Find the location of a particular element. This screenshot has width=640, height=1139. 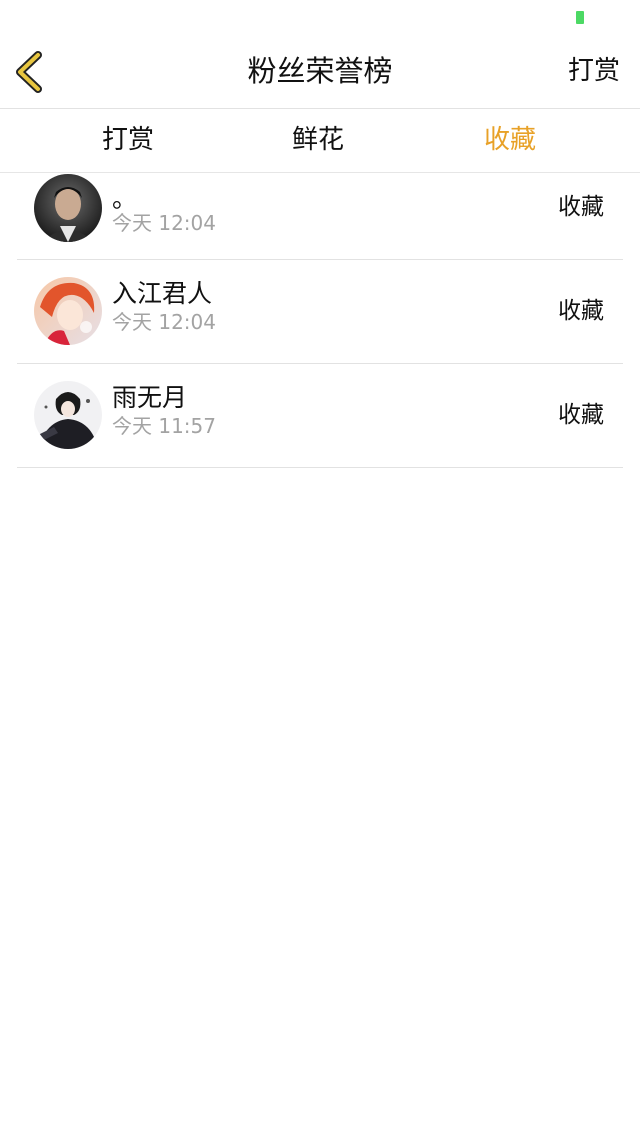

fan-time: 今天 11:57 is located at coordinates (164, 426).